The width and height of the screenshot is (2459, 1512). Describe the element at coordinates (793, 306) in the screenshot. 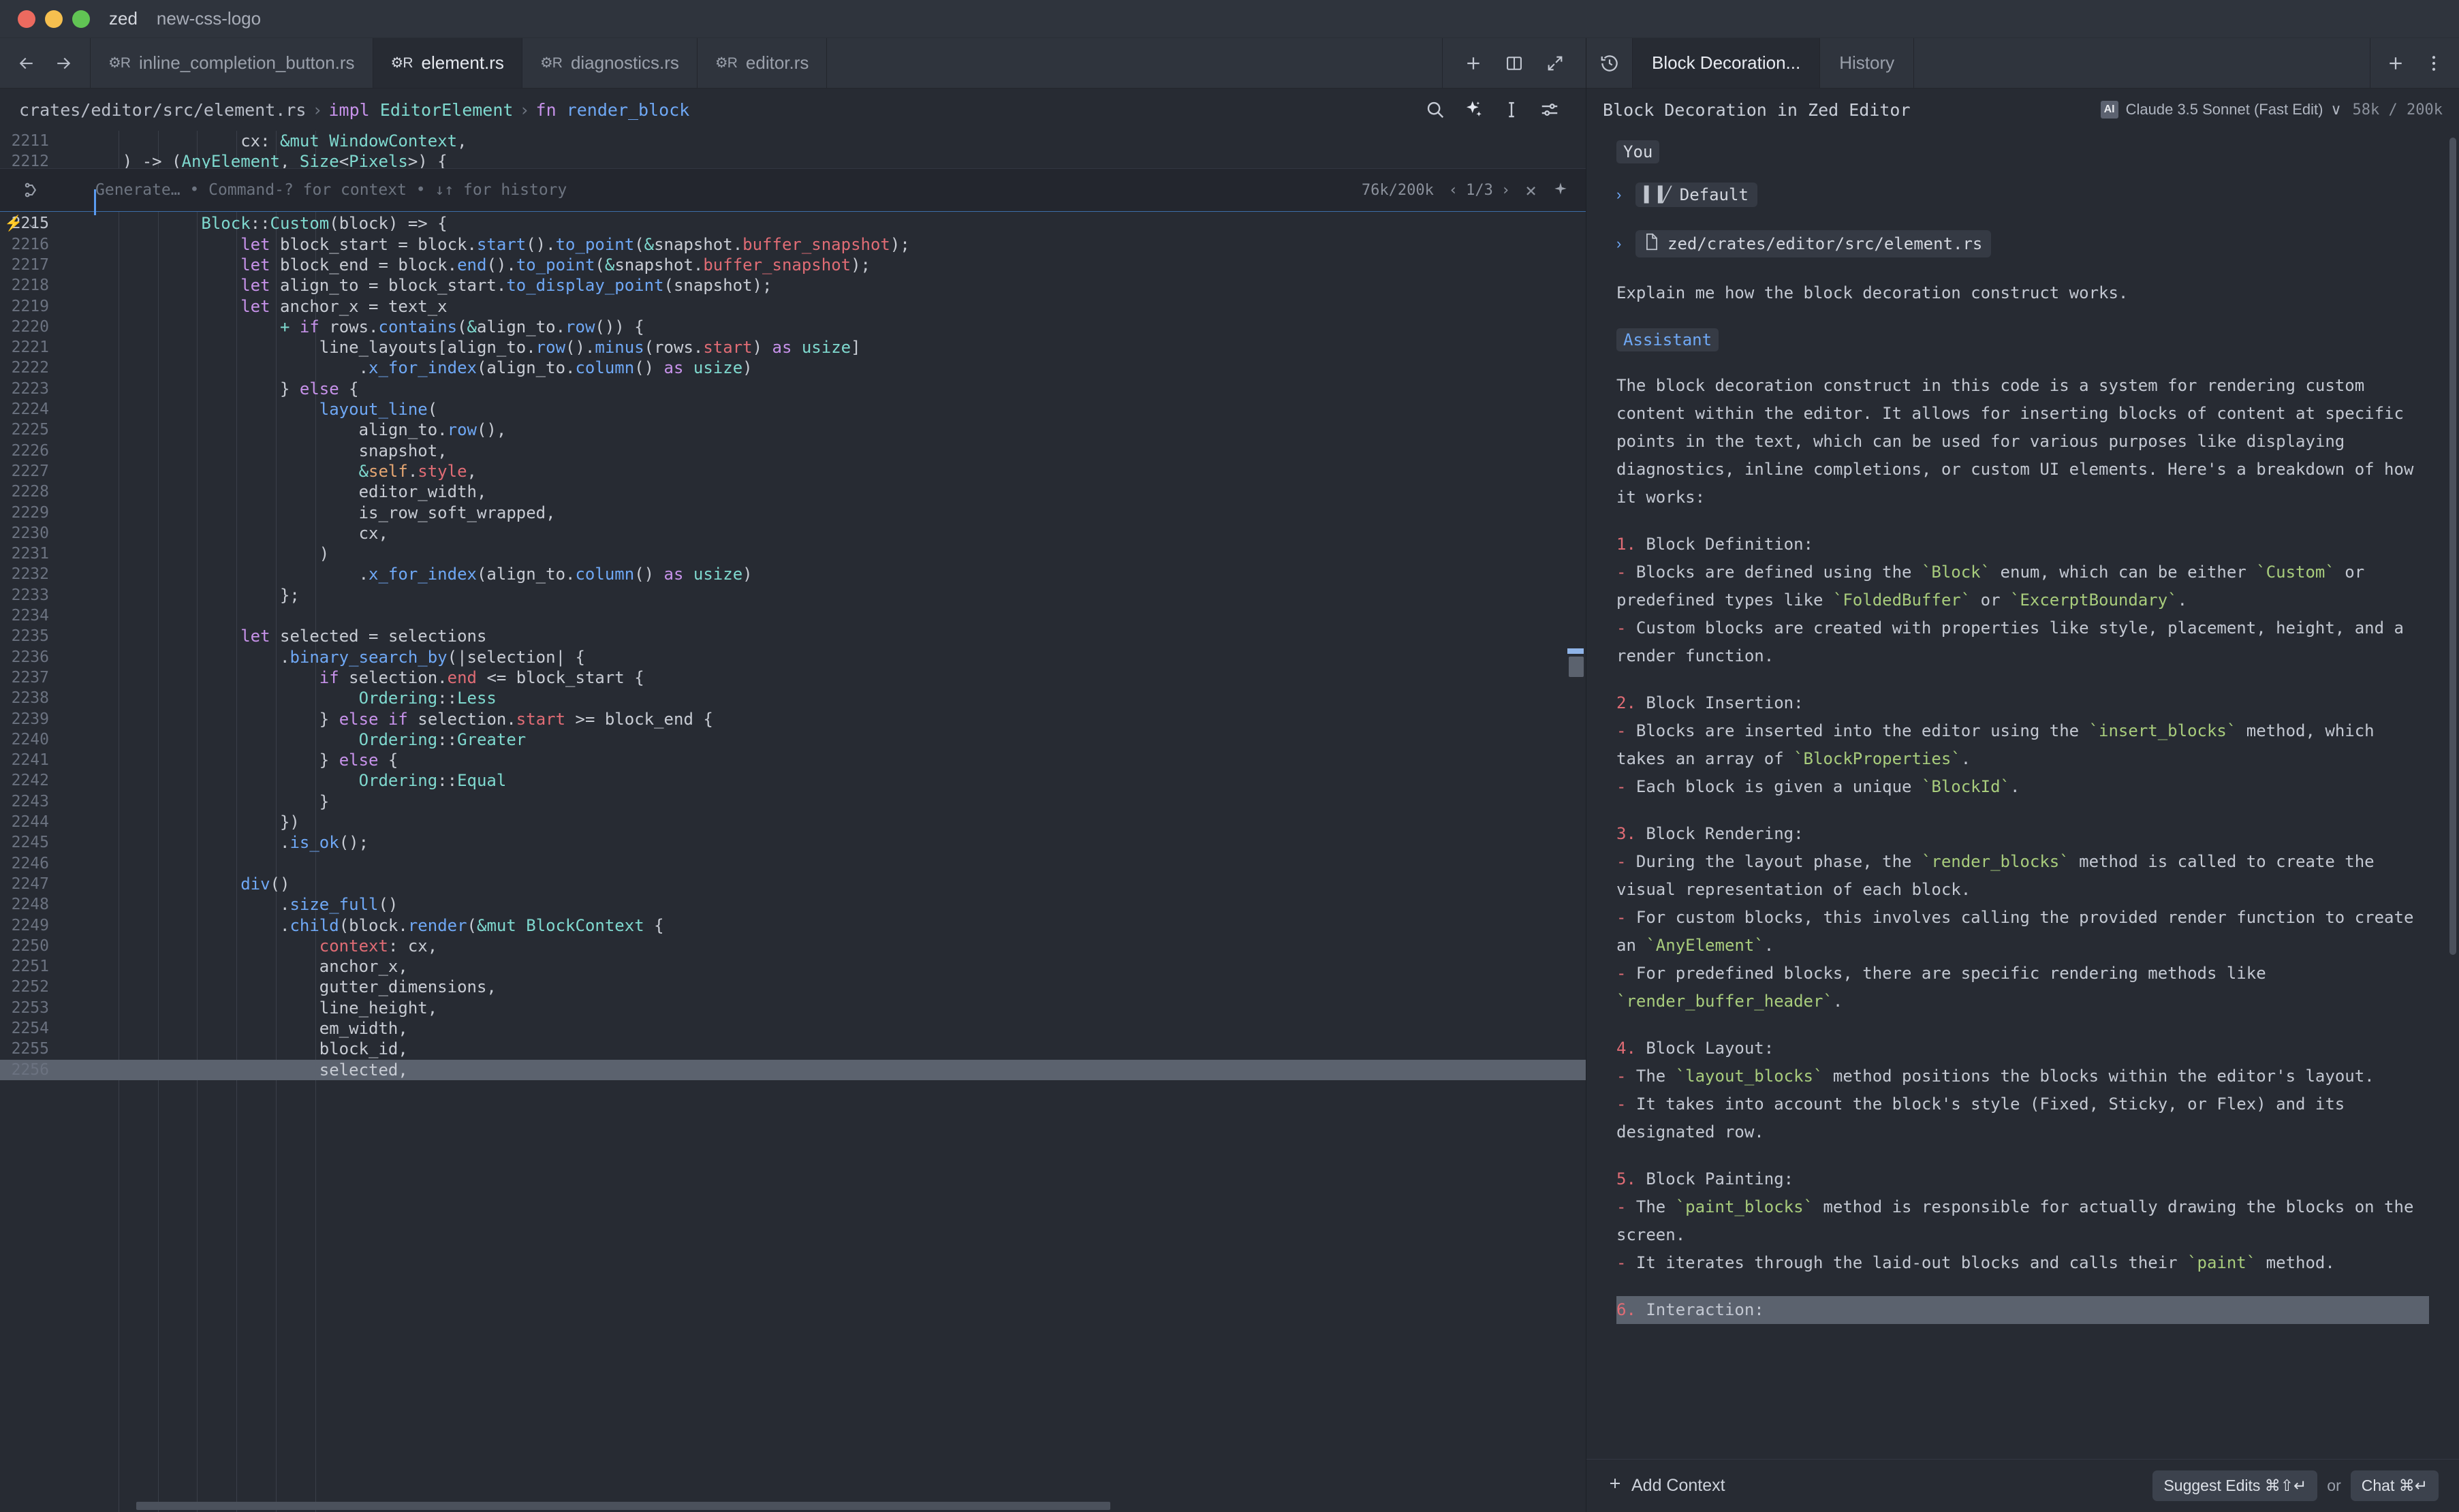

I see `code-line: 2219 let anchor_x = text_x` at that location.